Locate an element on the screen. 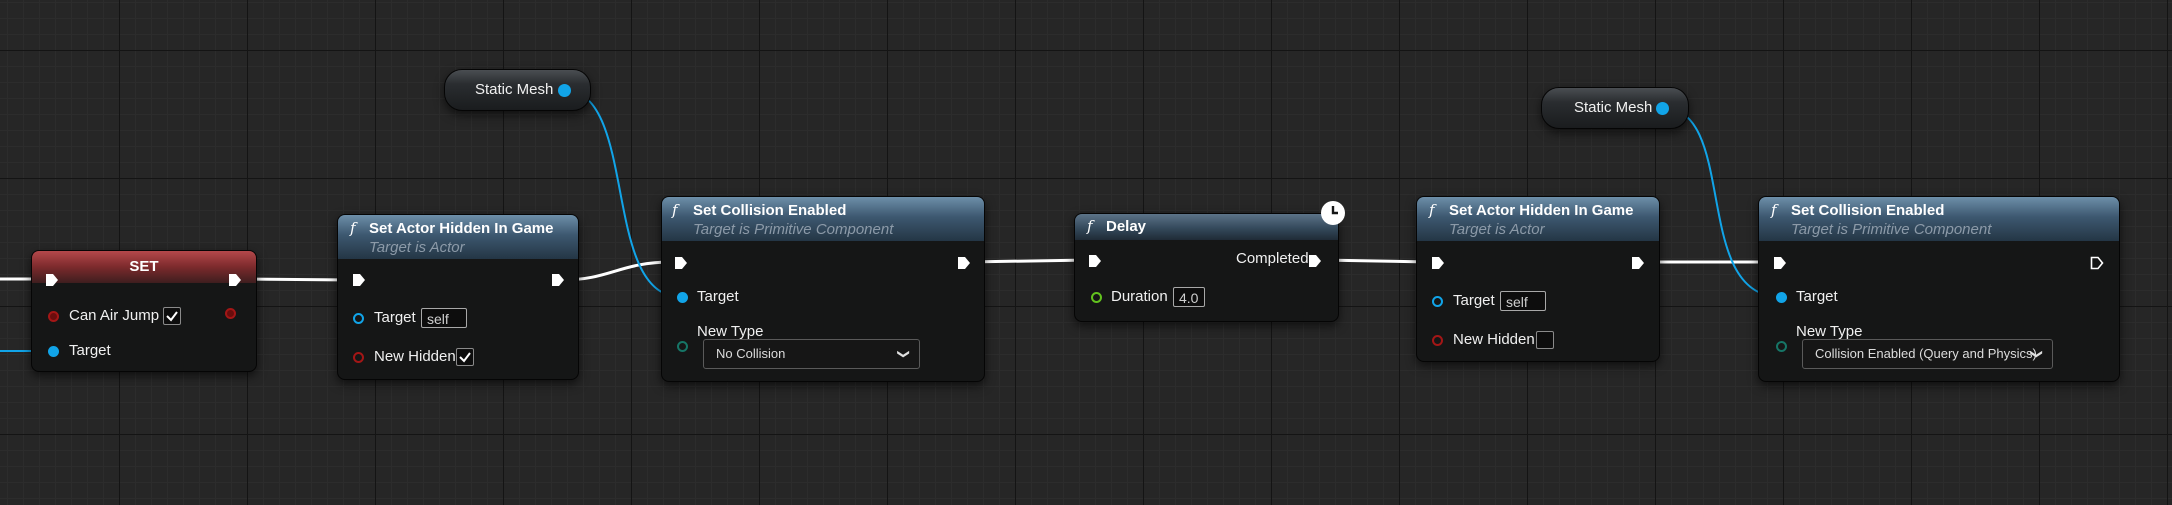  can-air-jump-checkbox is located at coordinates (172, 316).